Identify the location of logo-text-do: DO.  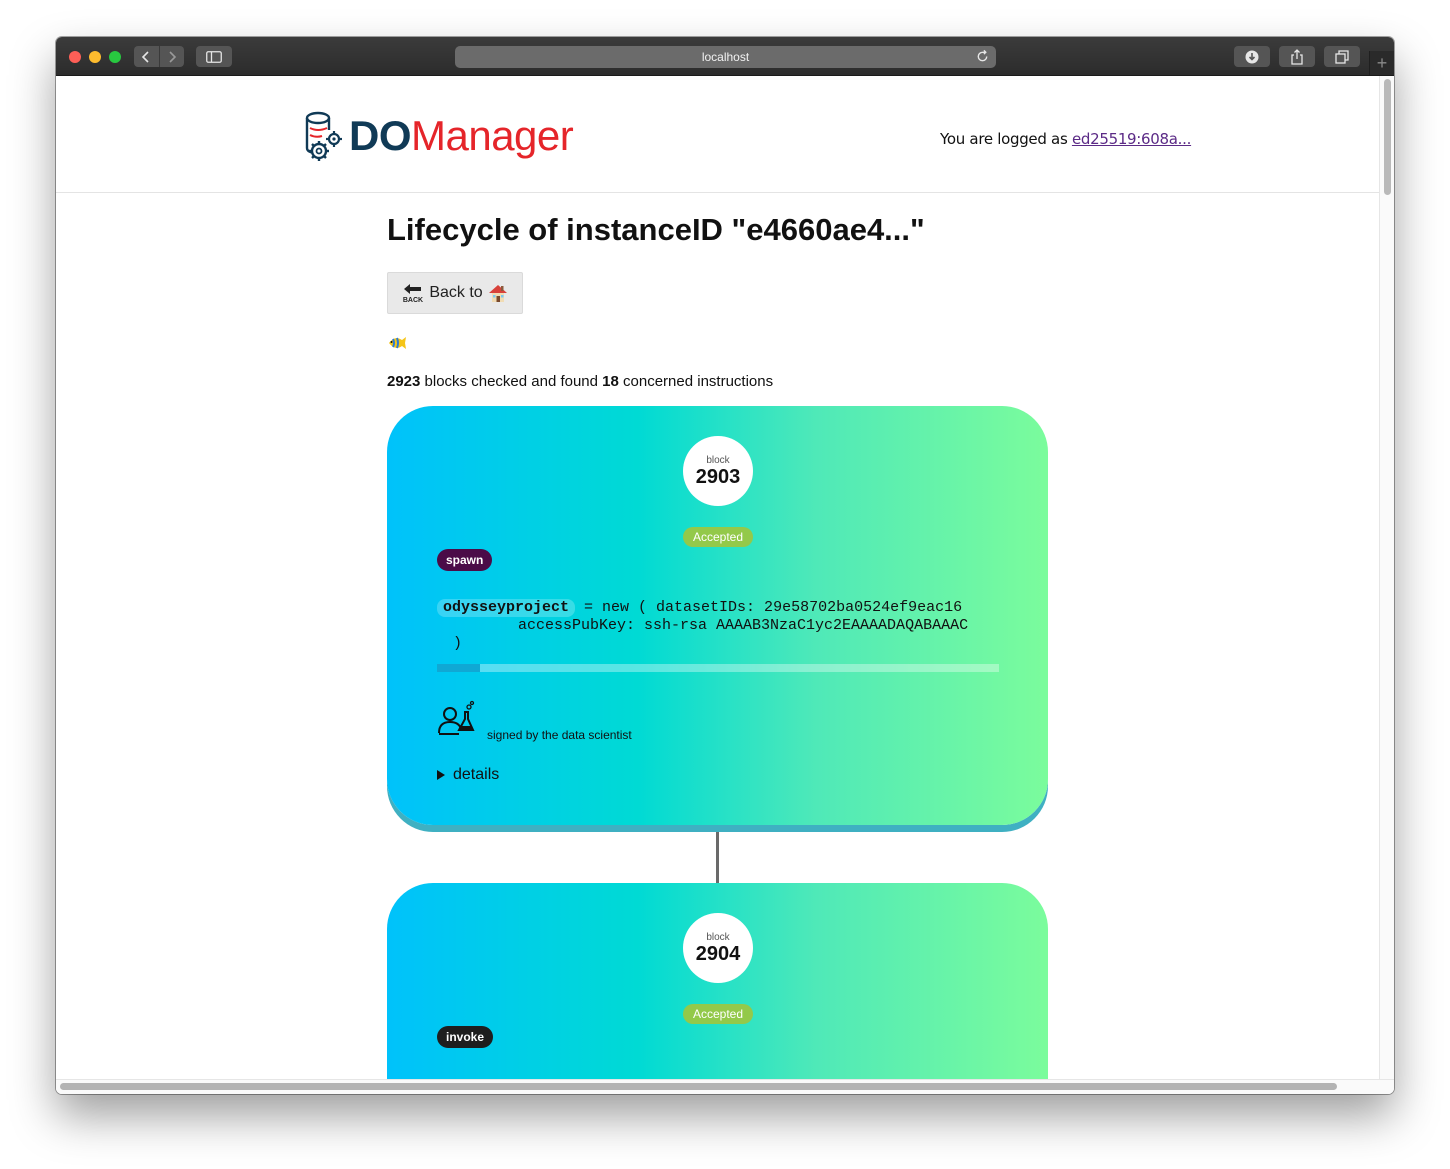
(380, 135).